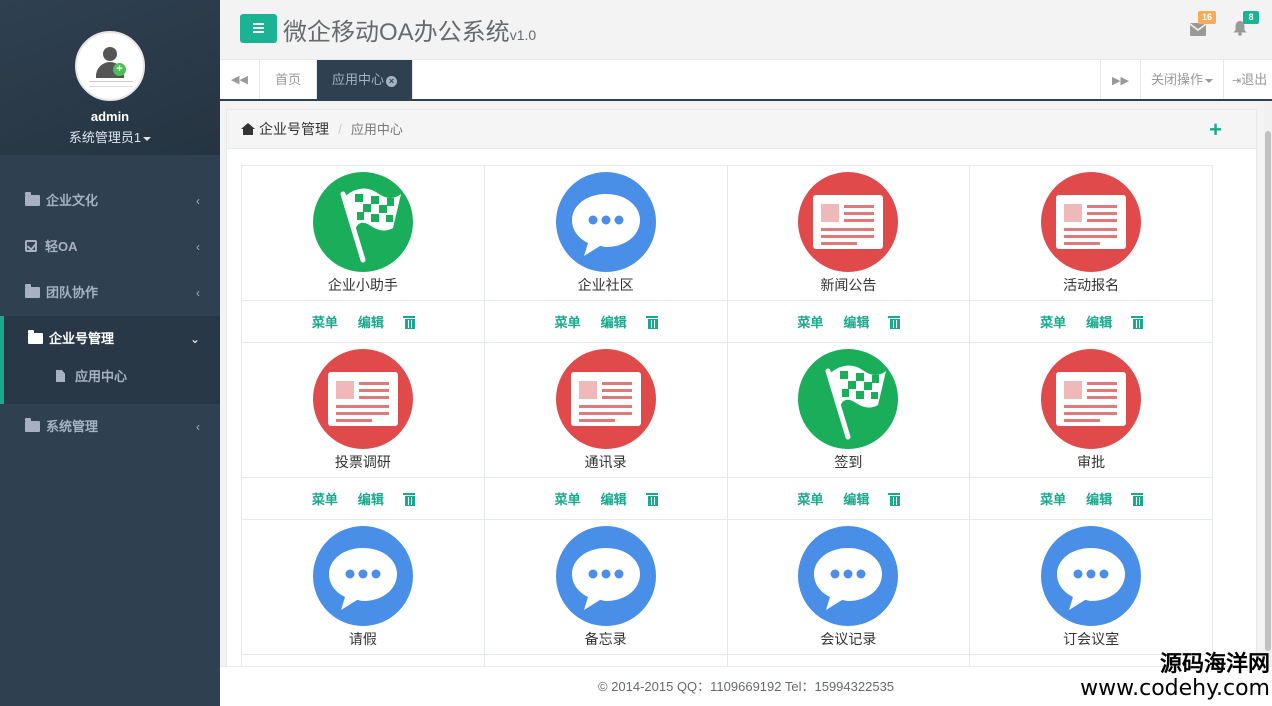 The image size is (1272, 706). I want to click on profile-role-label: 系统管理员1, so click(105, 137).